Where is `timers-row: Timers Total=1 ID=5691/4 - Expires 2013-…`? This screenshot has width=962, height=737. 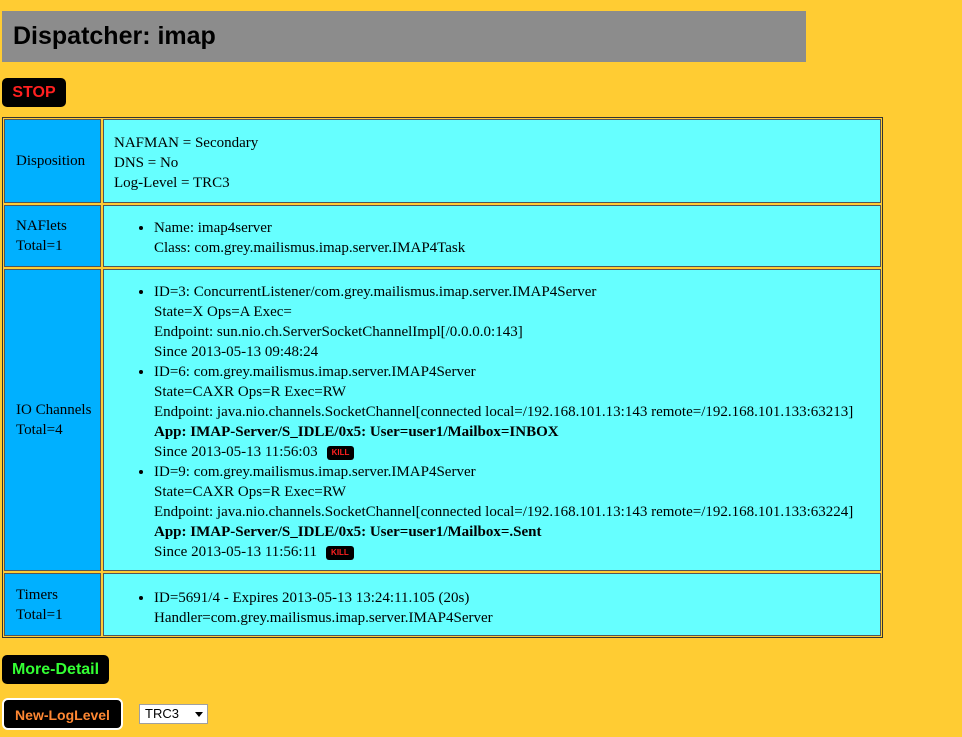
timers-row: Timers Total=1 ID=5691/4 - Expires 2013-… is located at coordinates (442, 604).